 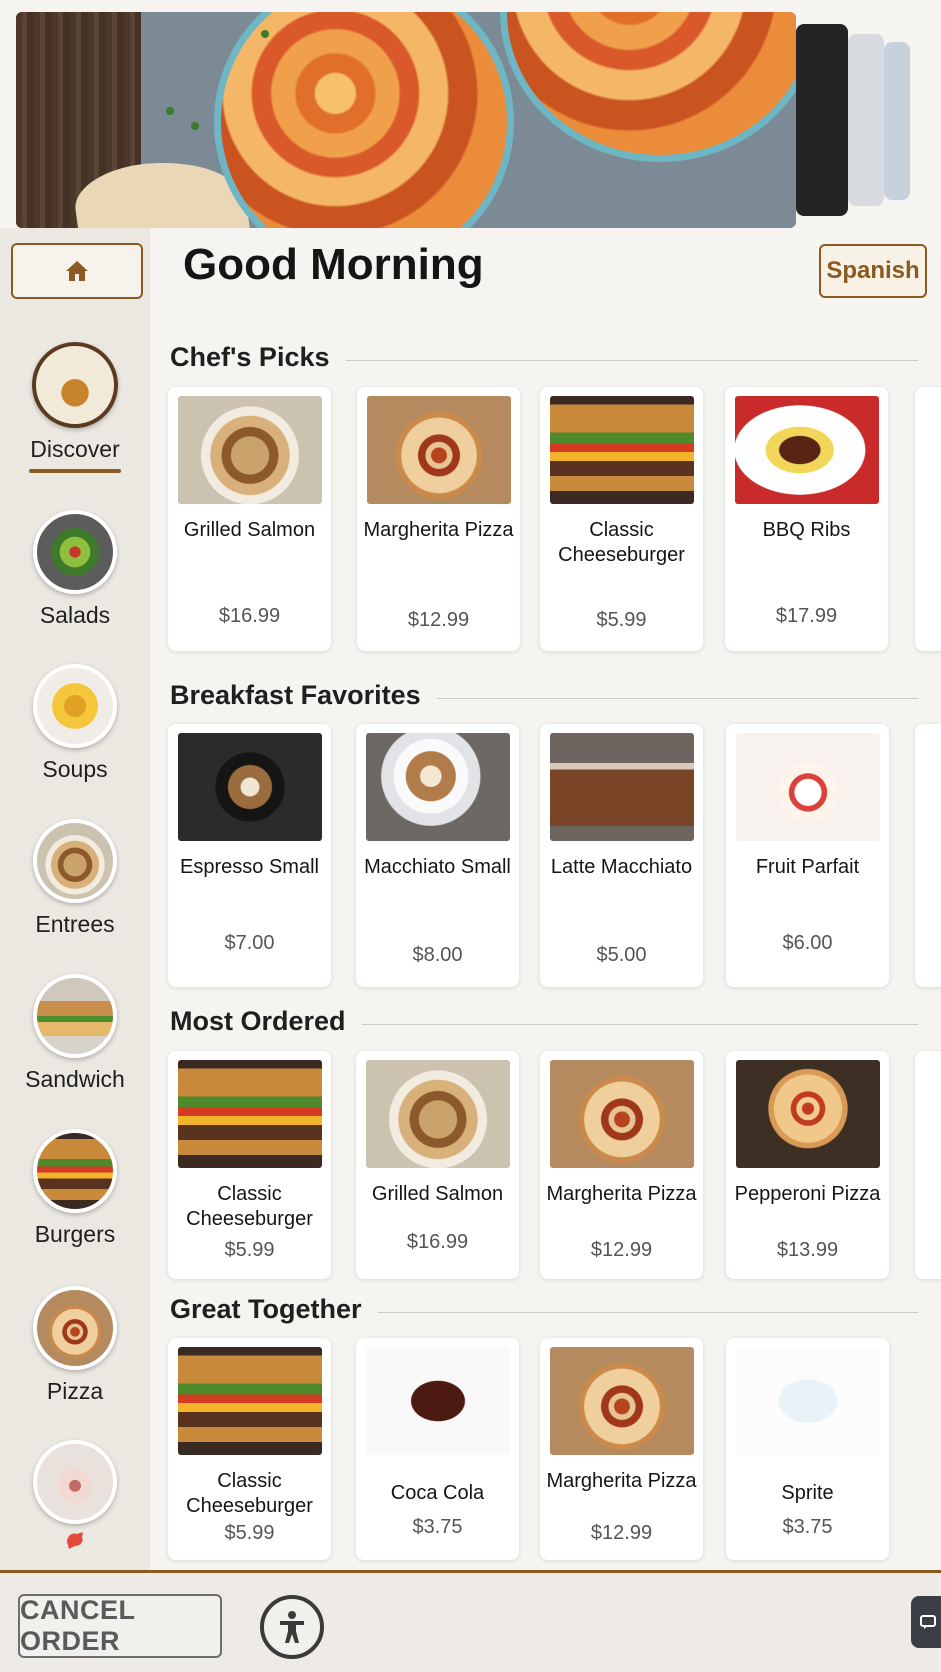 I want to click on menu-item-card: Coca Cola $3.75, so click(x=437, y=1449).